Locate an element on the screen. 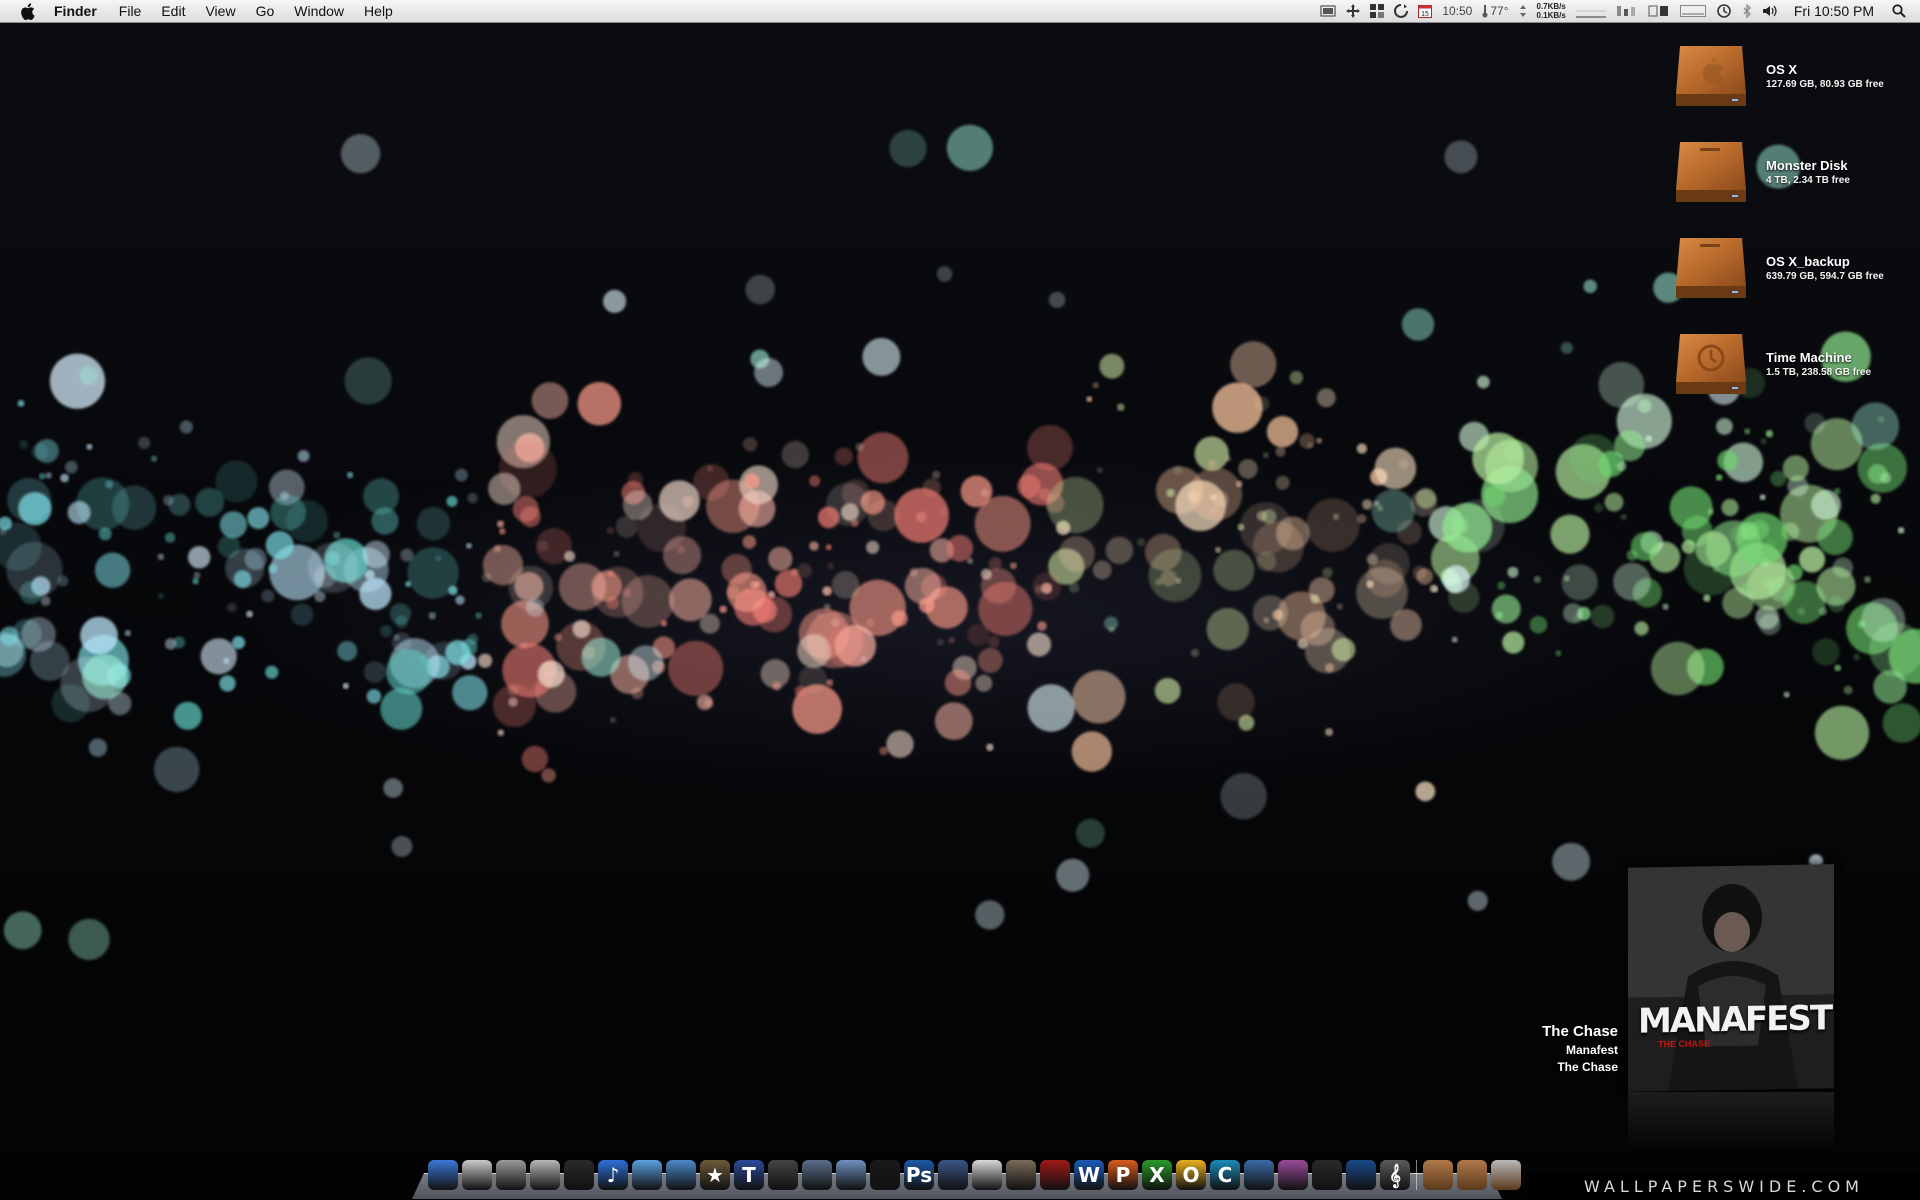 The width and height of the screenshot is (1920, 1200). dock-xcode-icon is located at coordinates (851, 1175).